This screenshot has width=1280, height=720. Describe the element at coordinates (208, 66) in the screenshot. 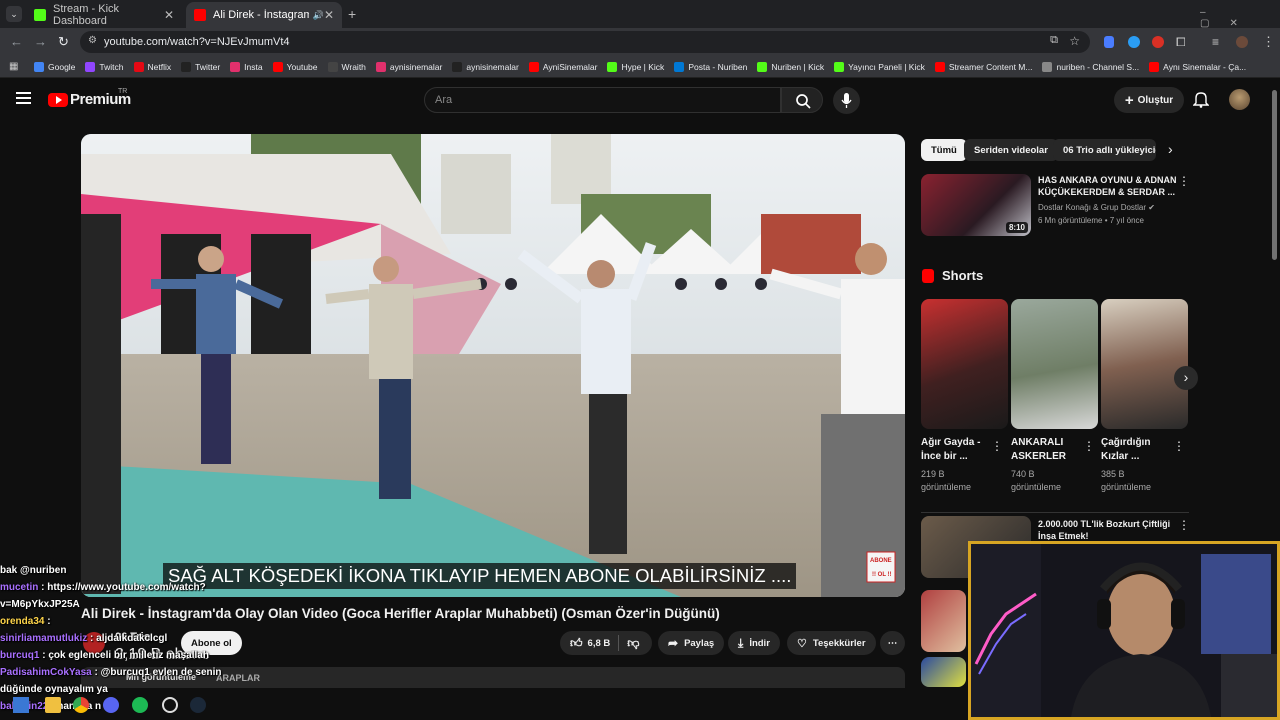

I see `bookmark-label: Twitter` at that location.